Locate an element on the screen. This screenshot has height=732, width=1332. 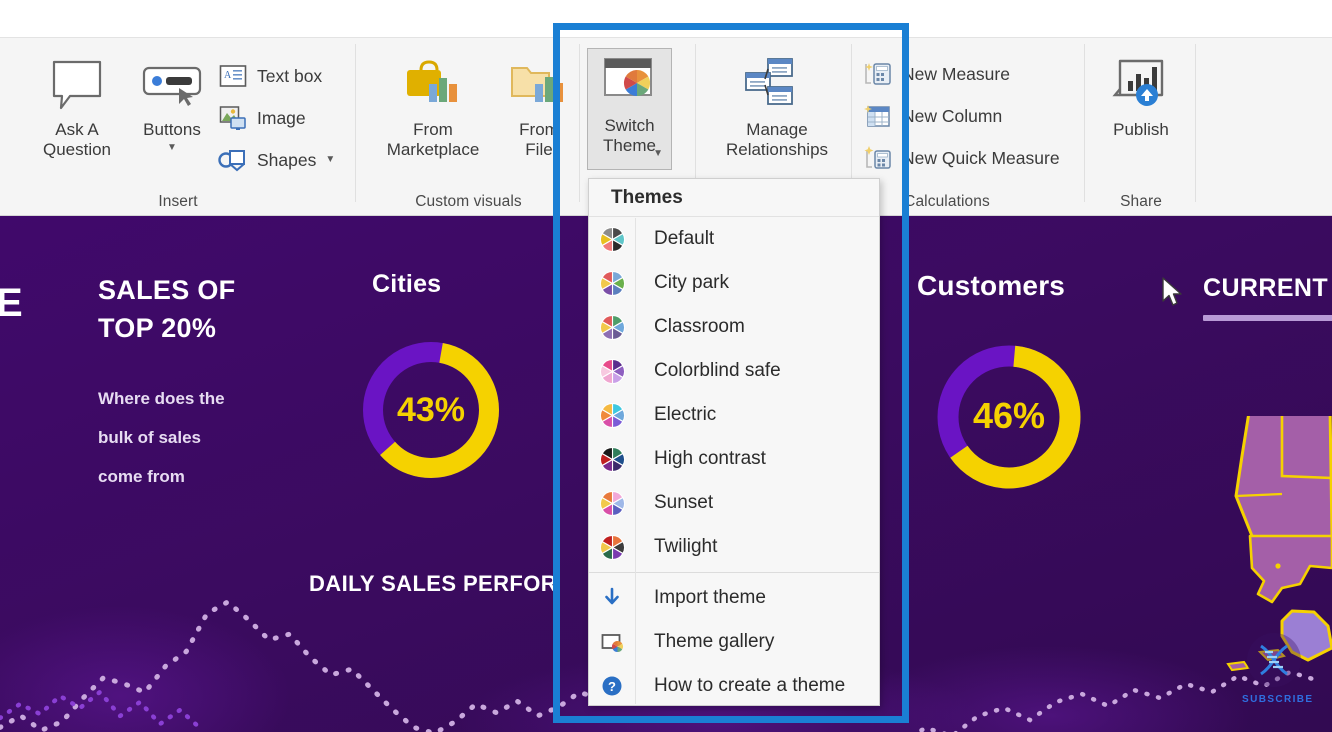
manage-relationships-icon is located at coordinates (777, 83).